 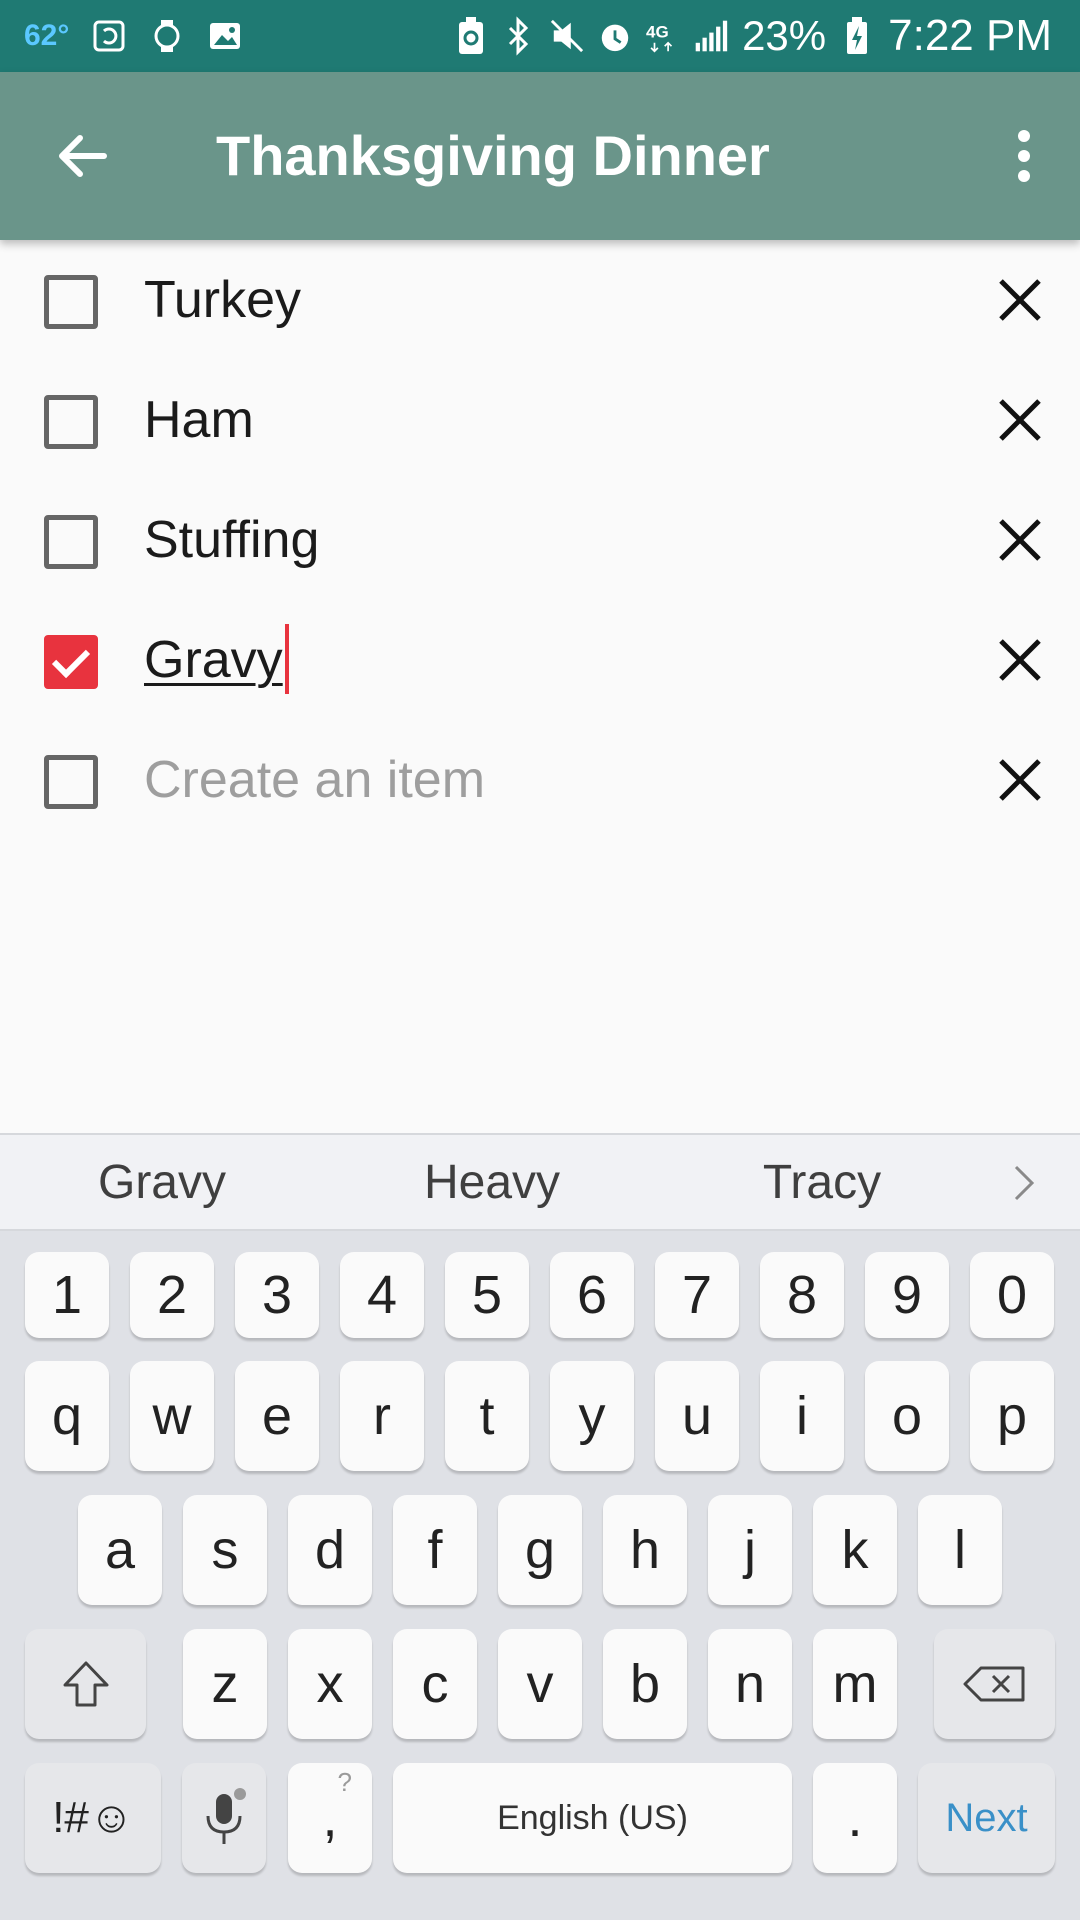 I want to click on editing-text: Gravy, so click(x=213, y=660).